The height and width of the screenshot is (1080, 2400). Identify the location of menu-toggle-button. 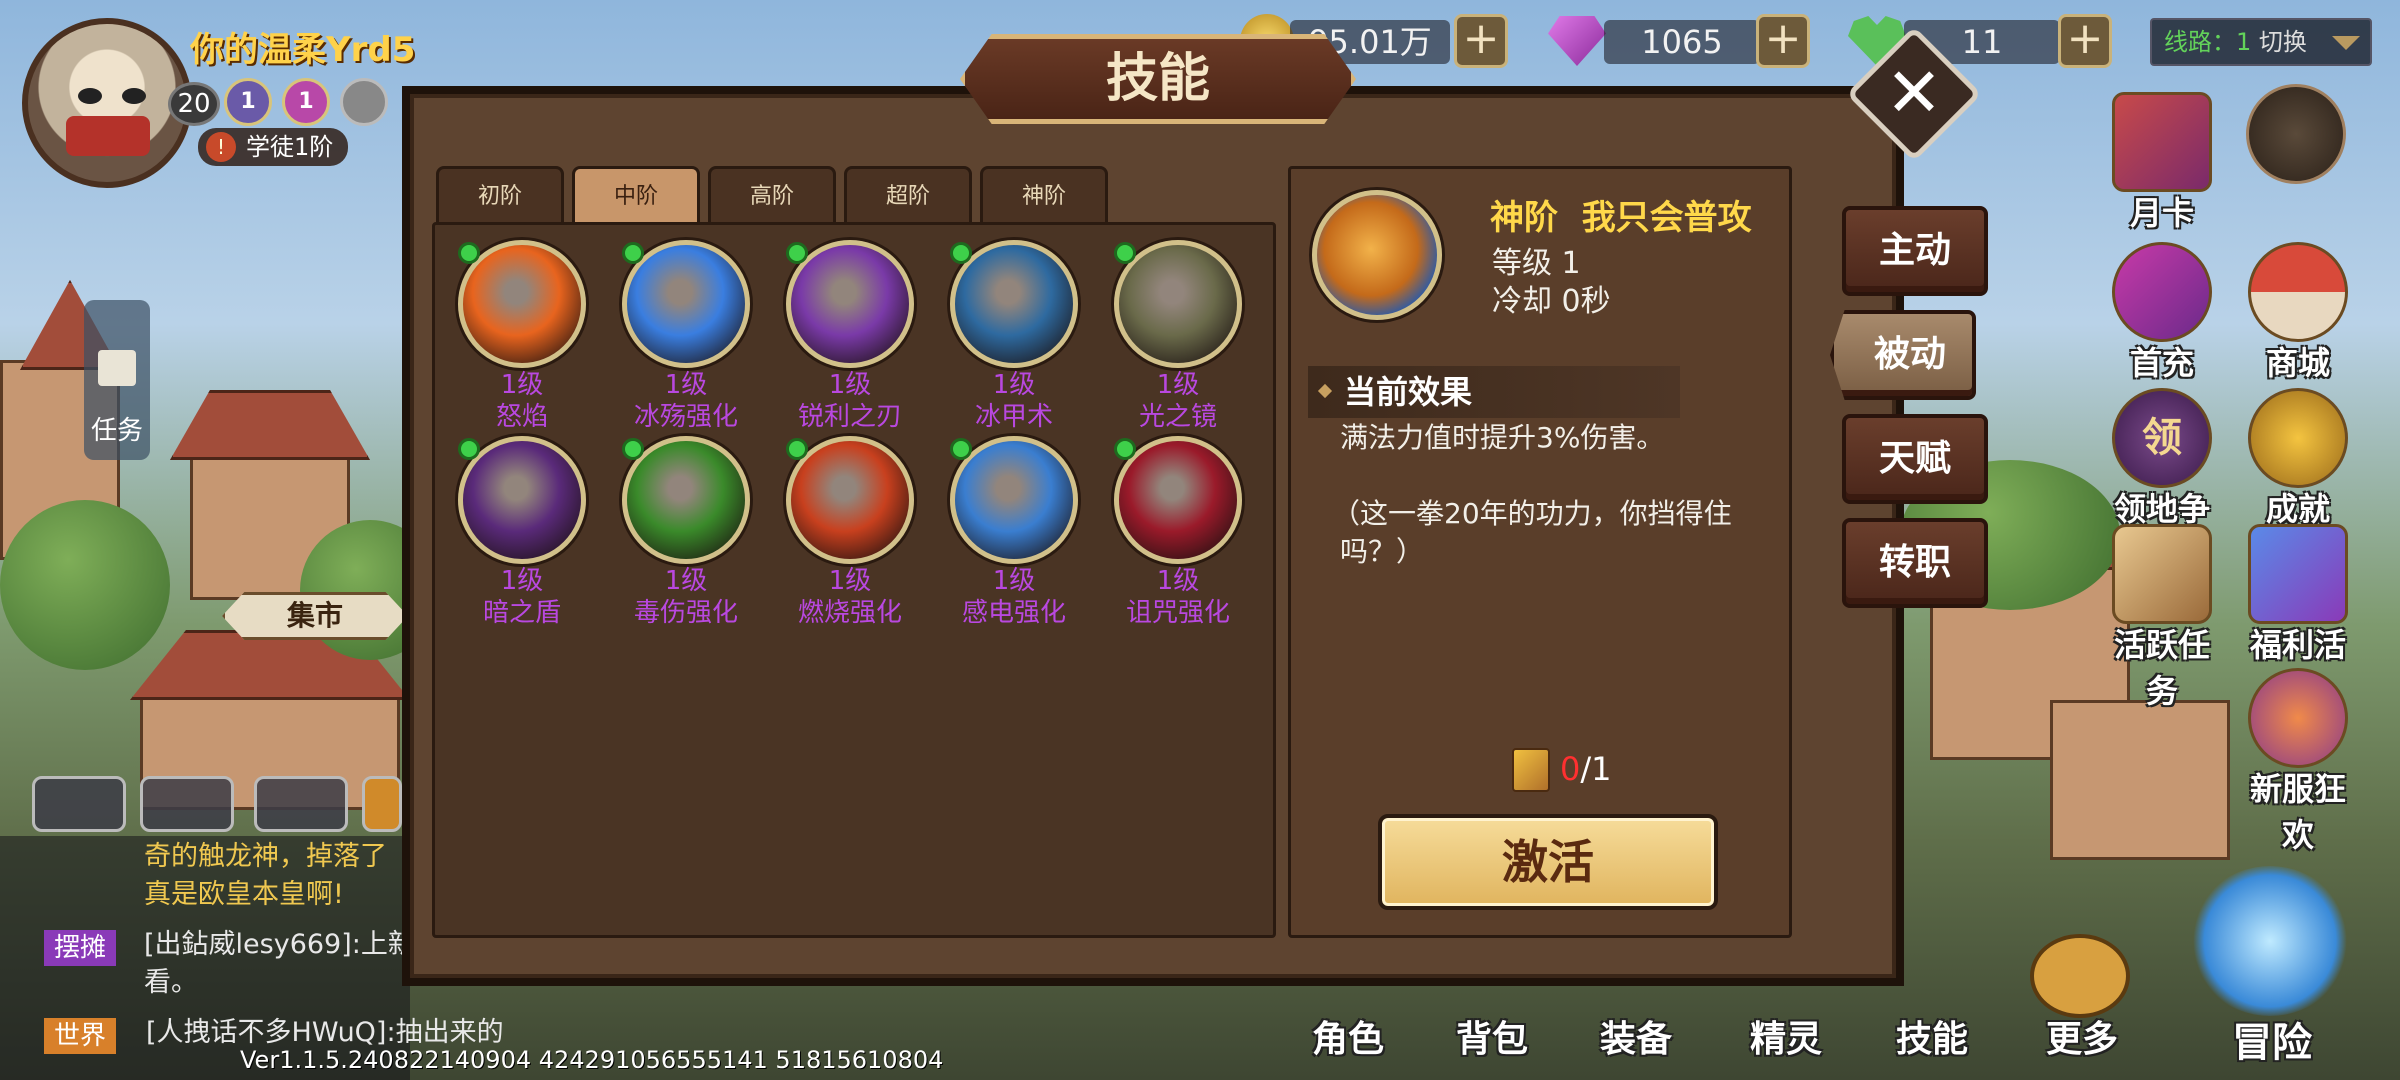
(2296, 134).